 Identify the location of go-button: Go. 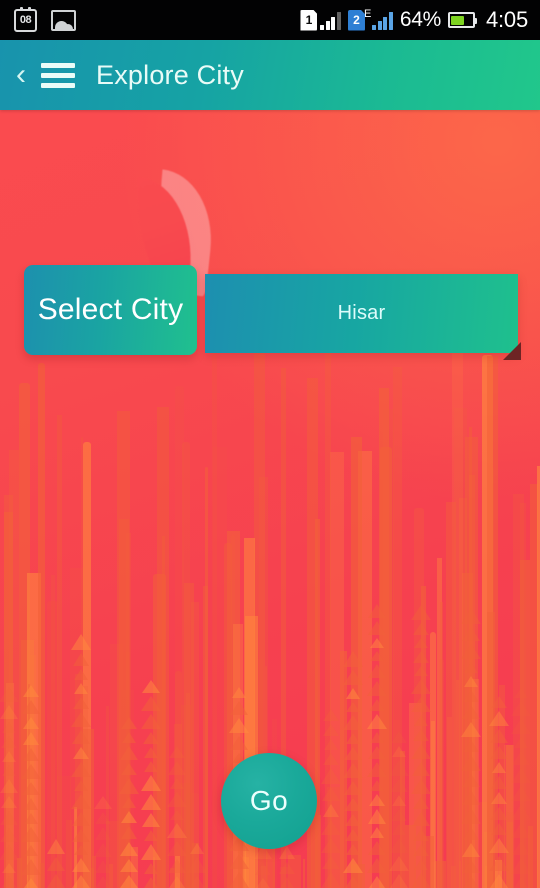
(269, 801).